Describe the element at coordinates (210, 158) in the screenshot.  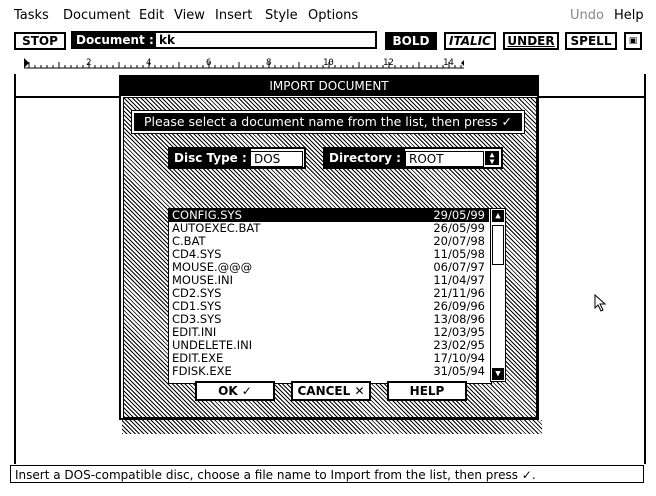
I see `disc-type-label: Disc Type :` at that location.